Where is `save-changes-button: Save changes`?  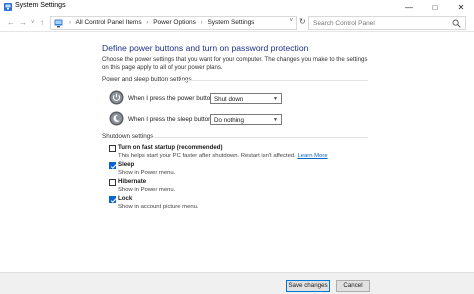 save-changes-button: Save changes is located at coordinates (308, 286).